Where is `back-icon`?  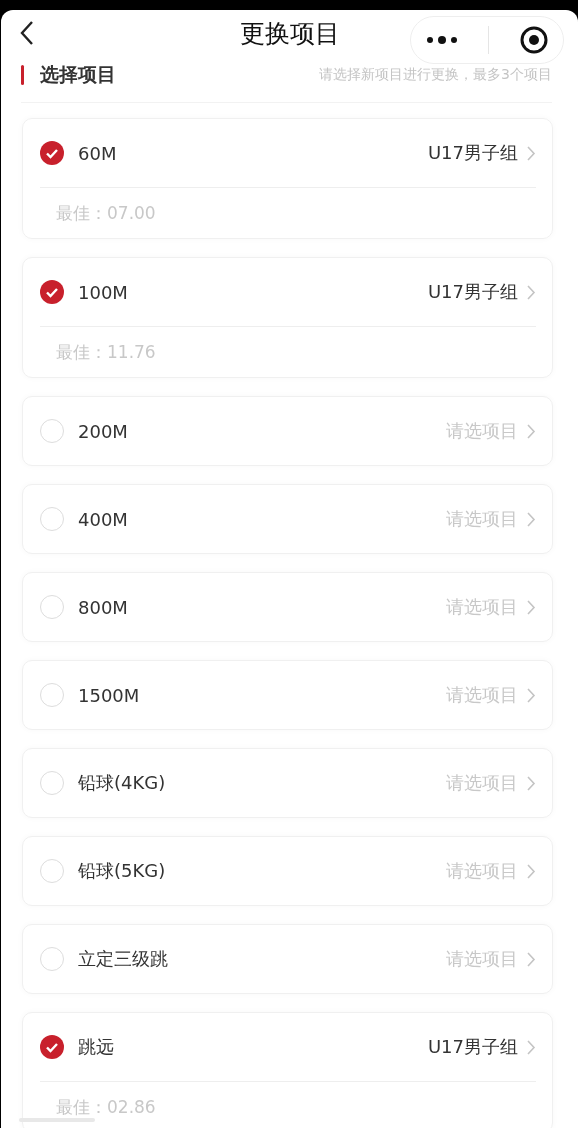
back-icon is located at coordinates (27, 33).